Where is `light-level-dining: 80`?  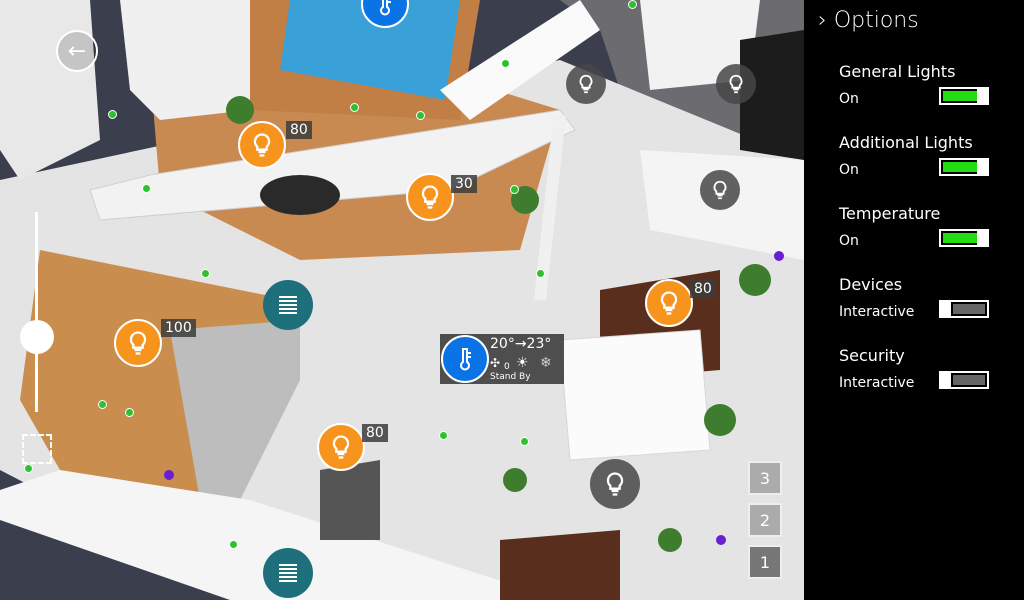 light-level-dining: 80 is located at coordinates (375, 433).